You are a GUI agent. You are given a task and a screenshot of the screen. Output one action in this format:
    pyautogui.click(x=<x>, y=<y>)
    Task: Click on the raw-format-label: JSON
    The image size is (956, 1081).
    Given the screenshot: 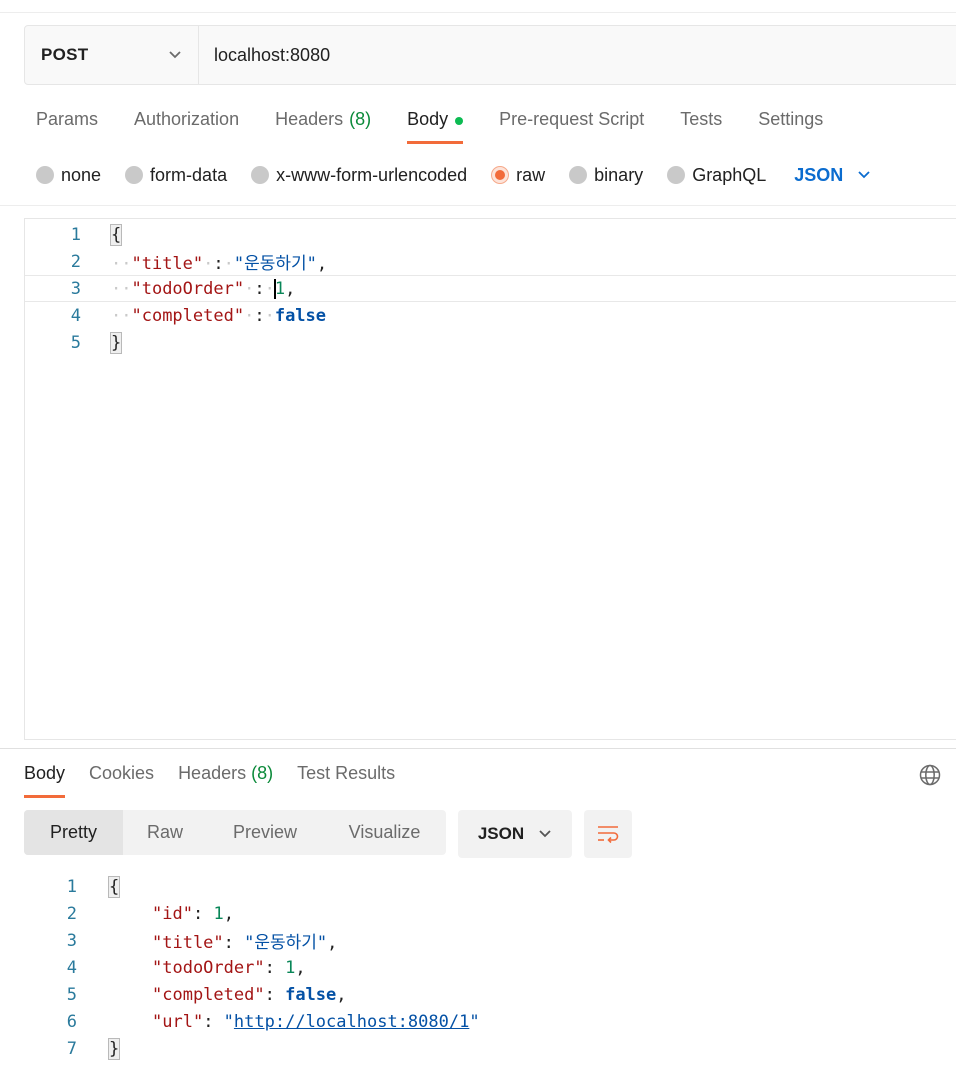 What is the action you would take?
    pyautogui.click(x=819, y=174)
    